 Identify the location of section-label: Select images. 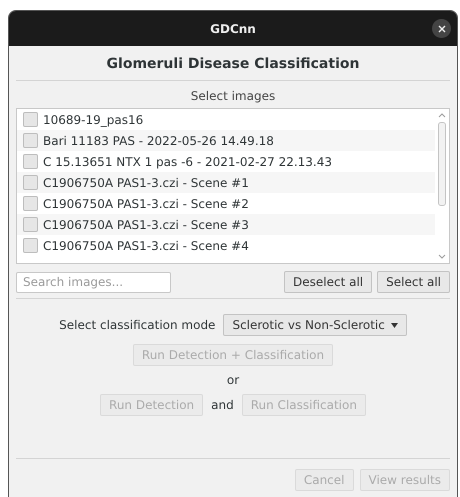
(233, 96).